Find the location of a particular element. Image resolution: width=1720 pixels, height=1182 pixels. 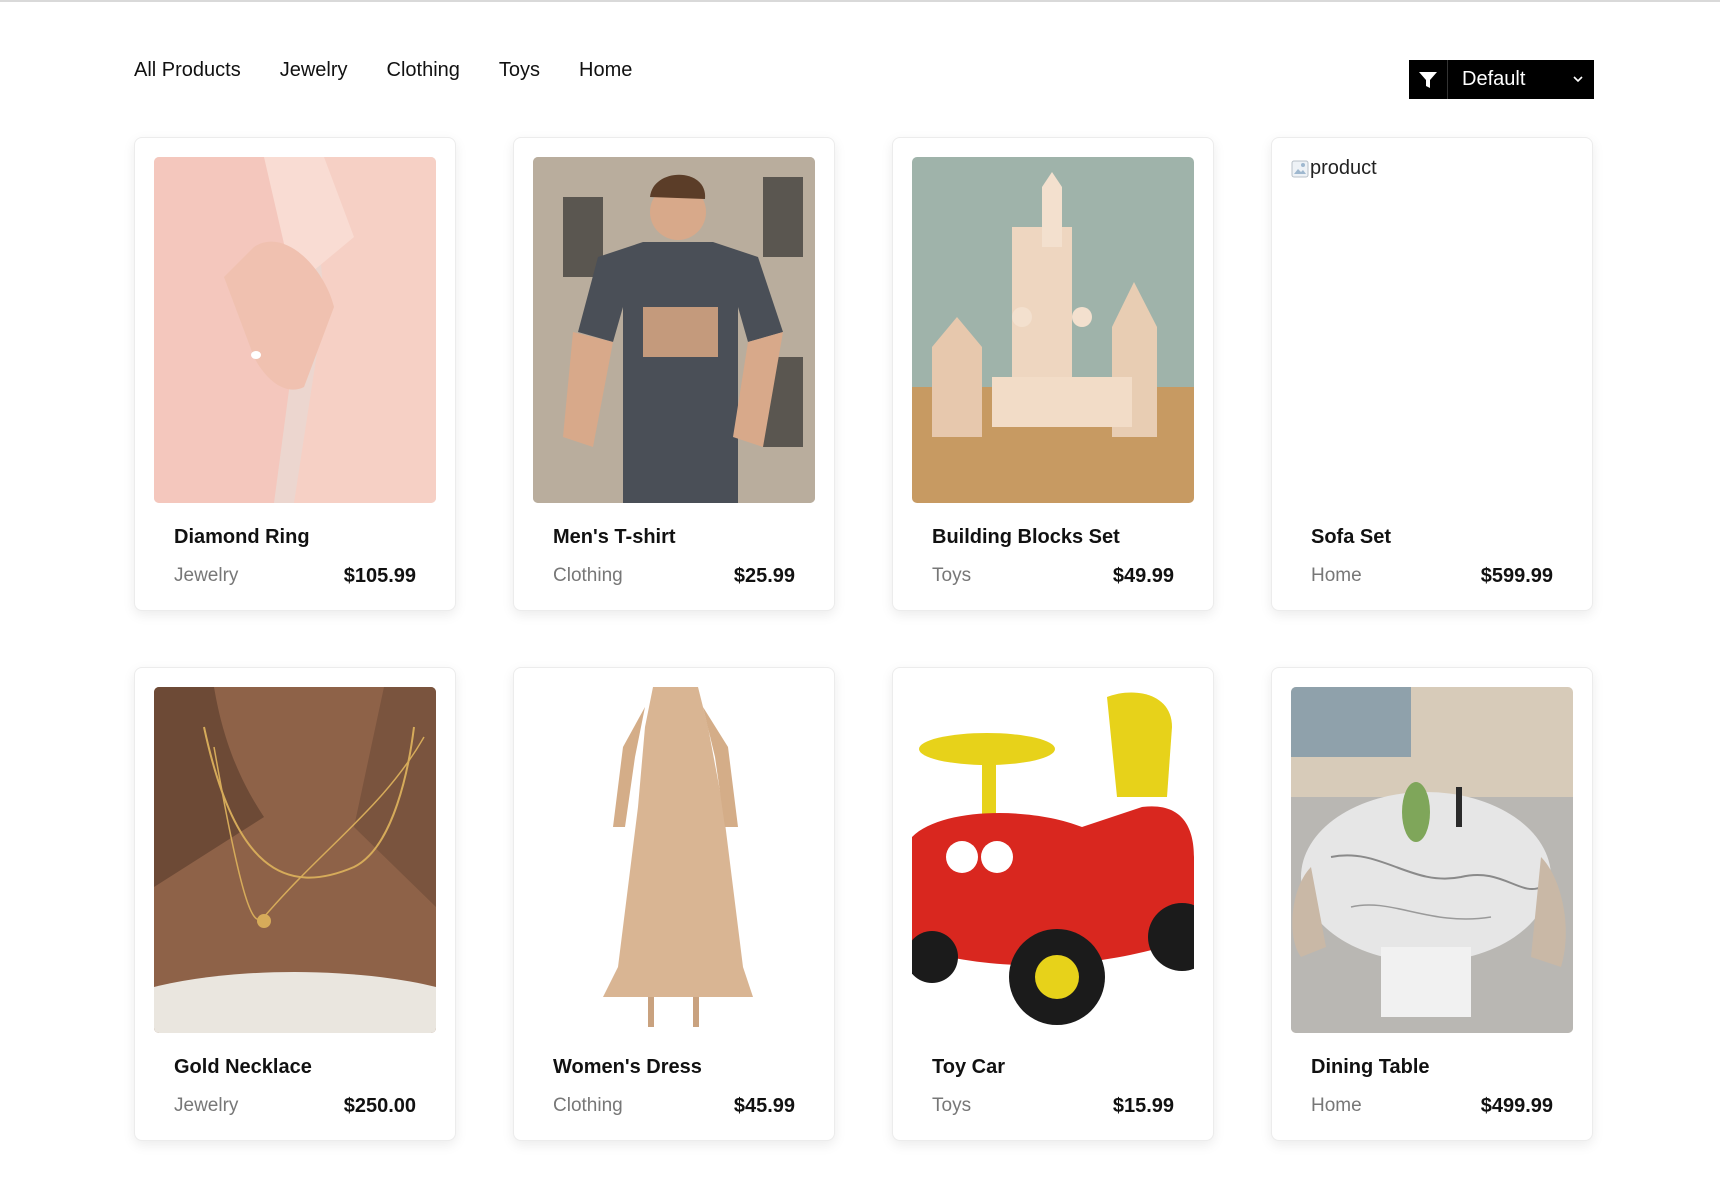

product-price: $499.99 is located at coordinates (1516, 1106).